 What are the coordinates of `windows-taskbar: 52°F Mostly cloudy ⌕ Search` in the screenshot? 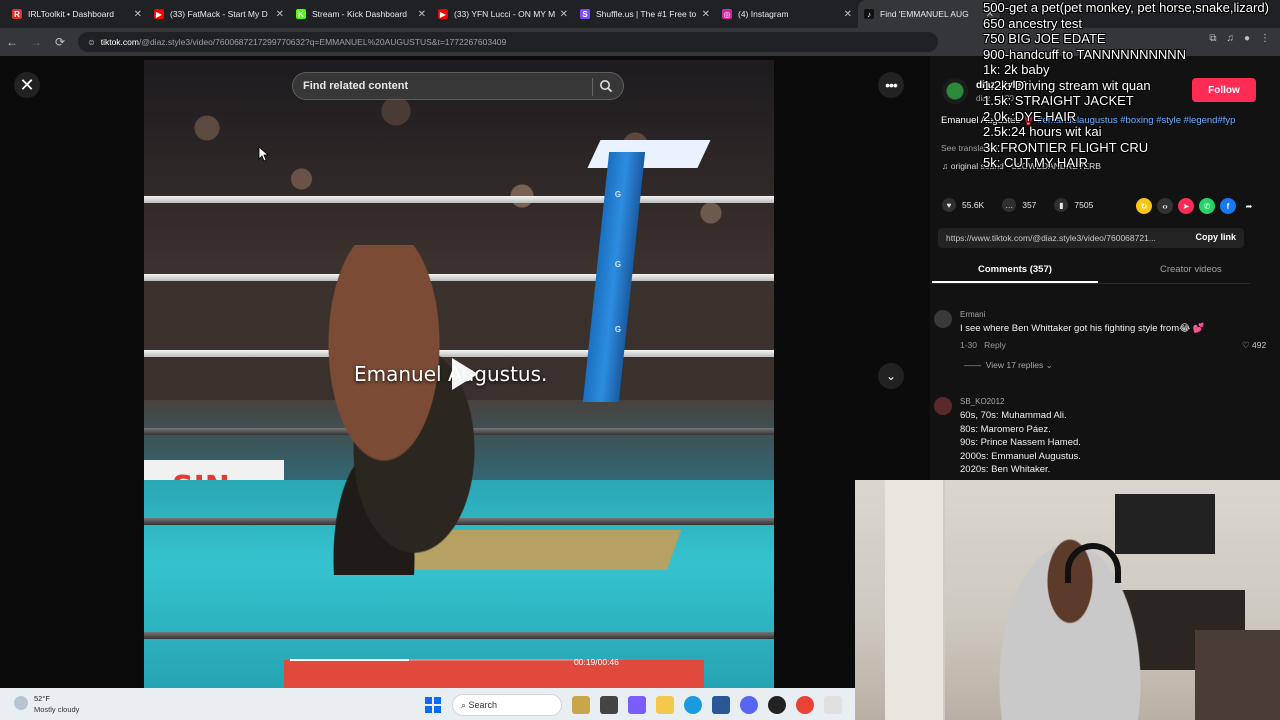 It's located at (427, 704).